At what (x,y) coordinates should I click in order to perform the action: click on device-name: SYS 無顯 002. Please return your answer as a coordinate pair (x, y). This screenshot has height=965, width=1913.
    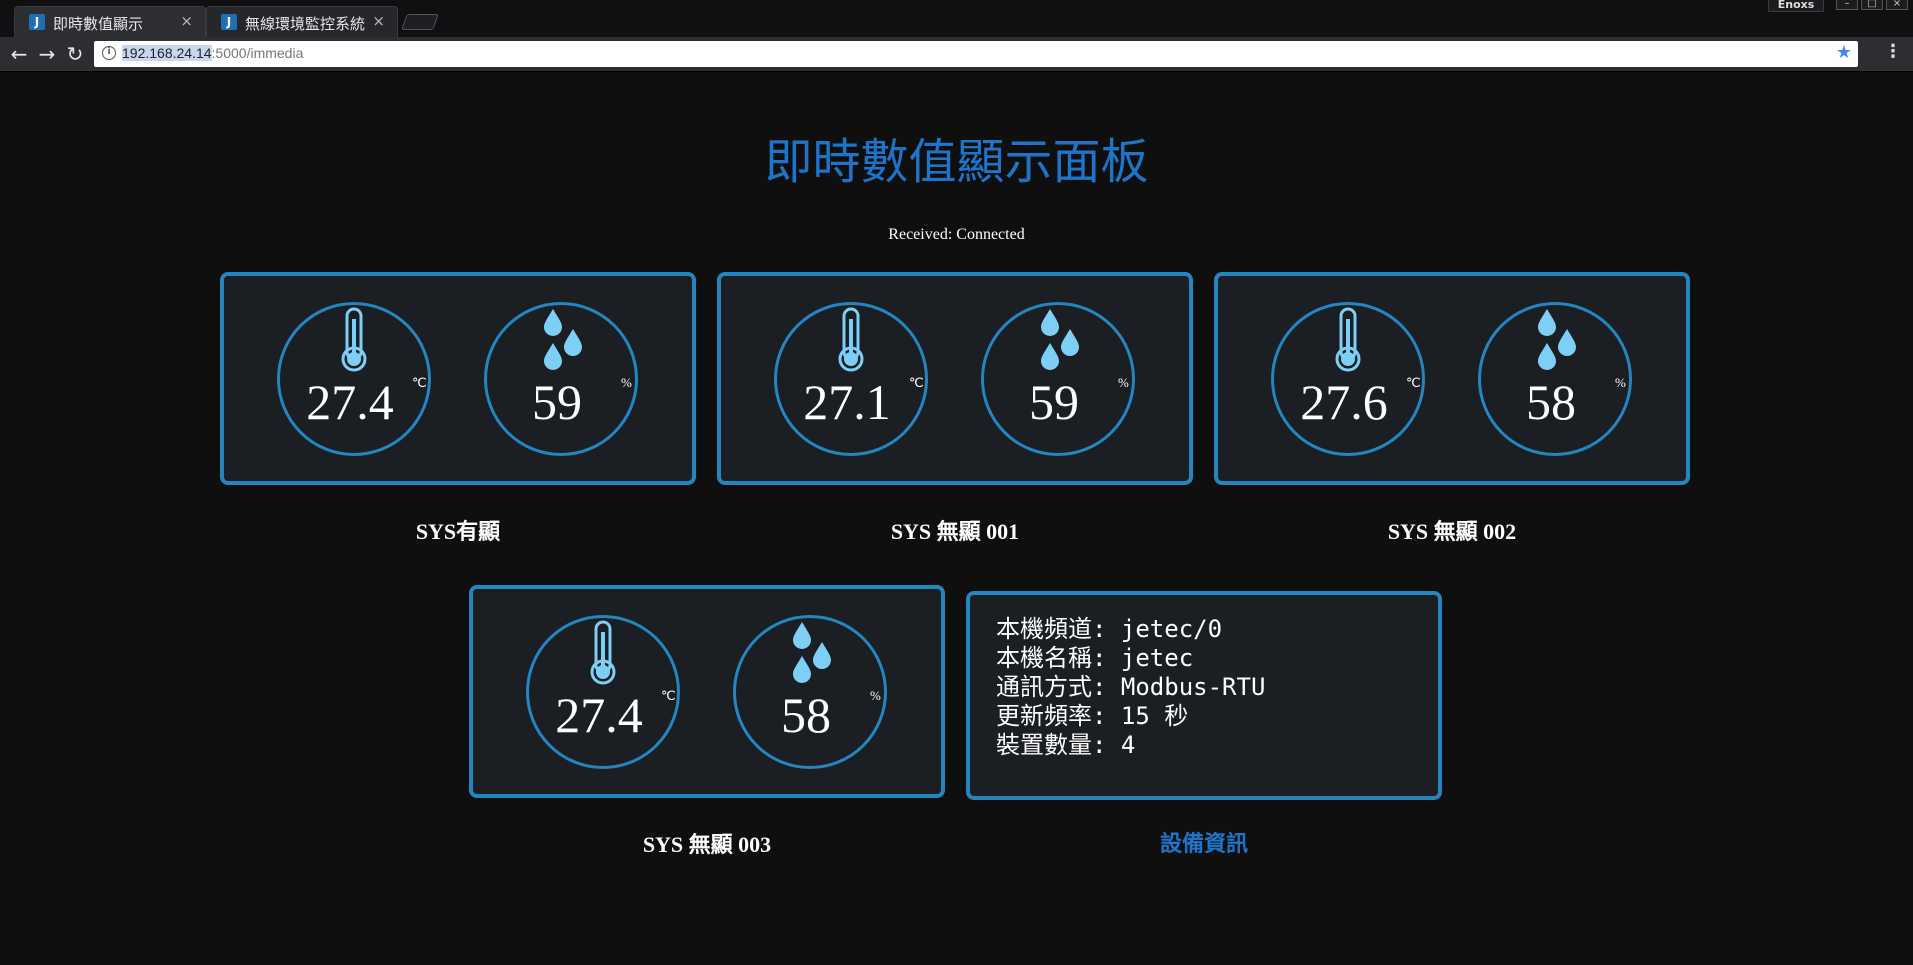
    Looking at the image, I should click on (1452, 531).